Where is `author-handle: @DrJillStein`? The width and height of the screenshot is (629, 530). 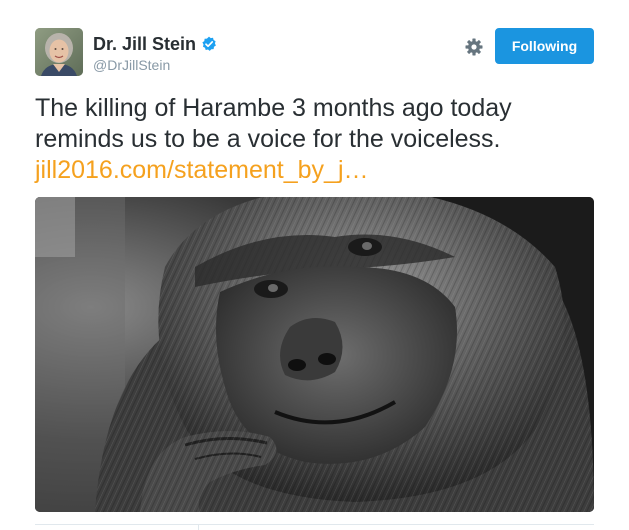
author-handle: @DrJillStein is located at coordinates (131, 65).